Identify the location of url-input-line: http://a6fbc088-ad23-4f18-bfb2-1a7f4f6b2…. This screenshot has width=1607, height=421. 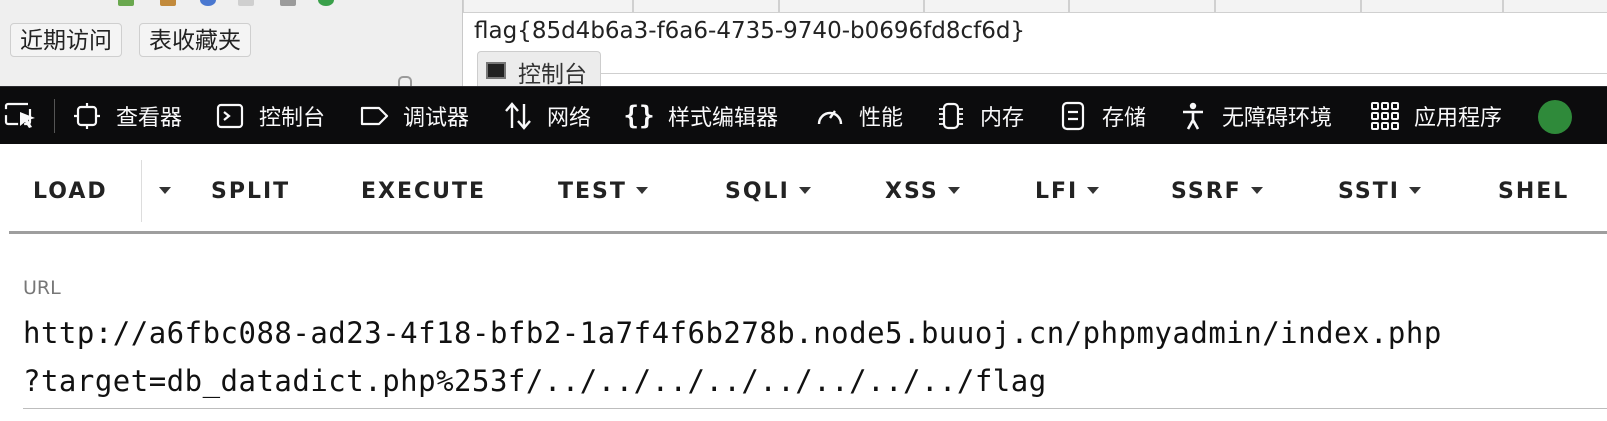
(732, 333).